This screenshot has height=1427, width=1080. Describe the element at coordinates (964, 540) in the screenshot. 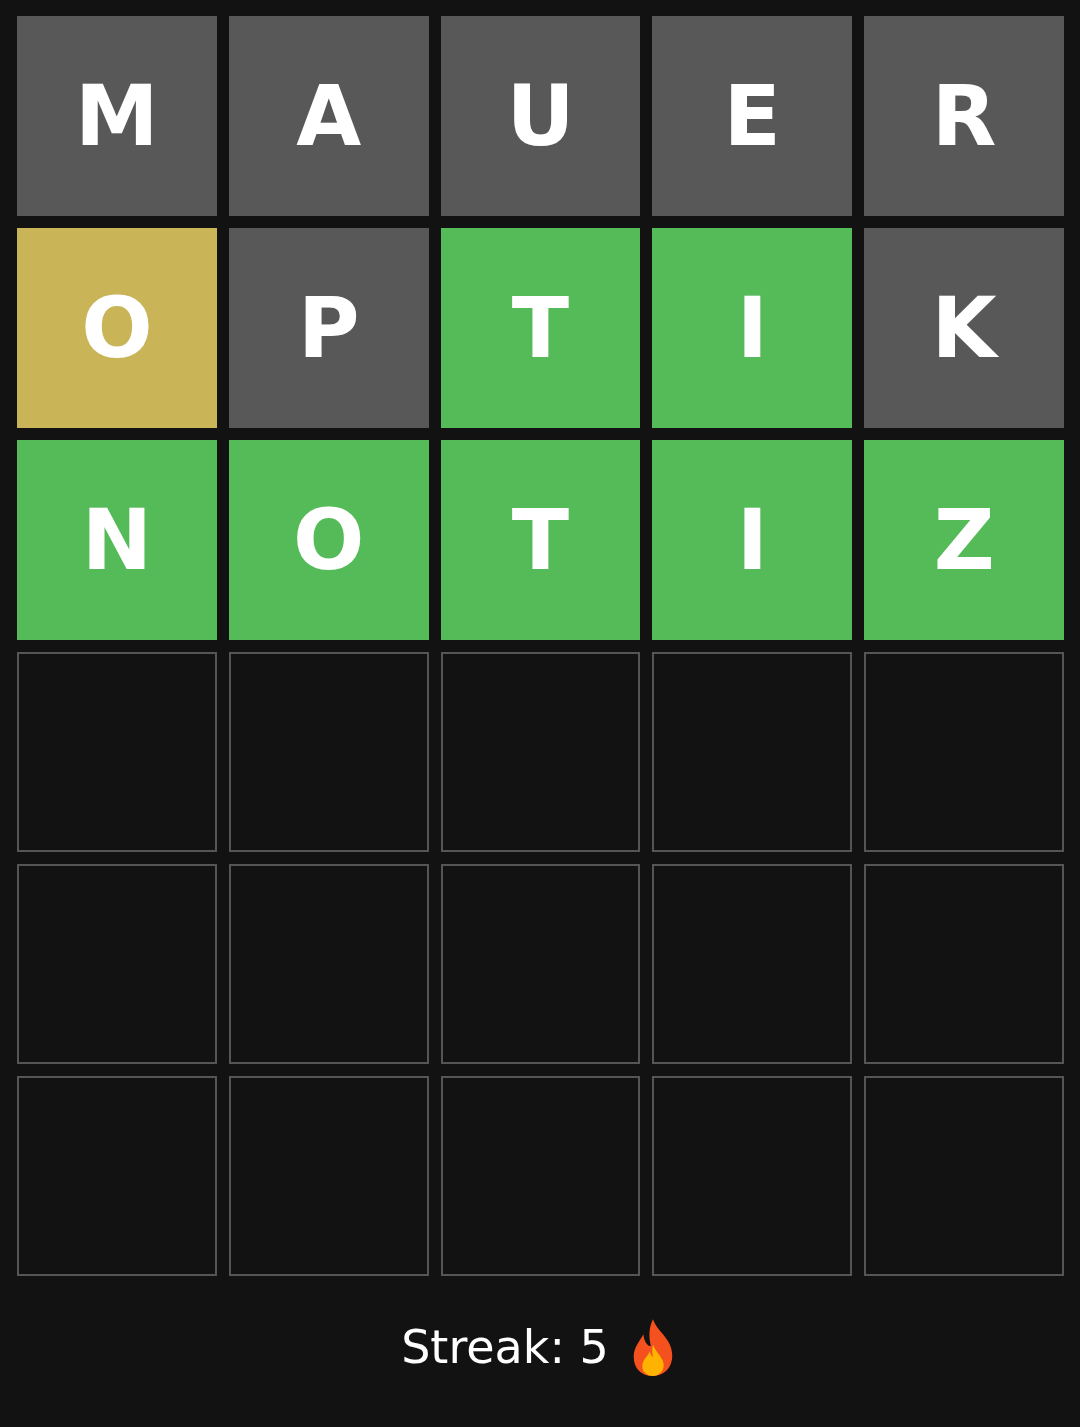

I see `letter-tile: Z` at that location.